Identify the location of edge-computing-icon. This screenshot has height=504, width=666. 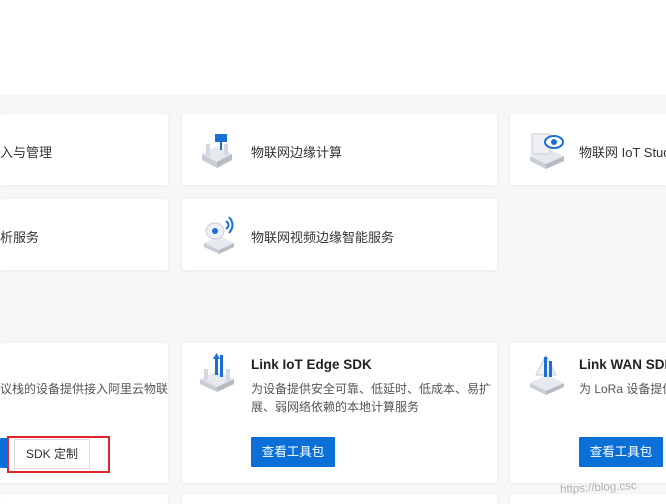
(217, 151).